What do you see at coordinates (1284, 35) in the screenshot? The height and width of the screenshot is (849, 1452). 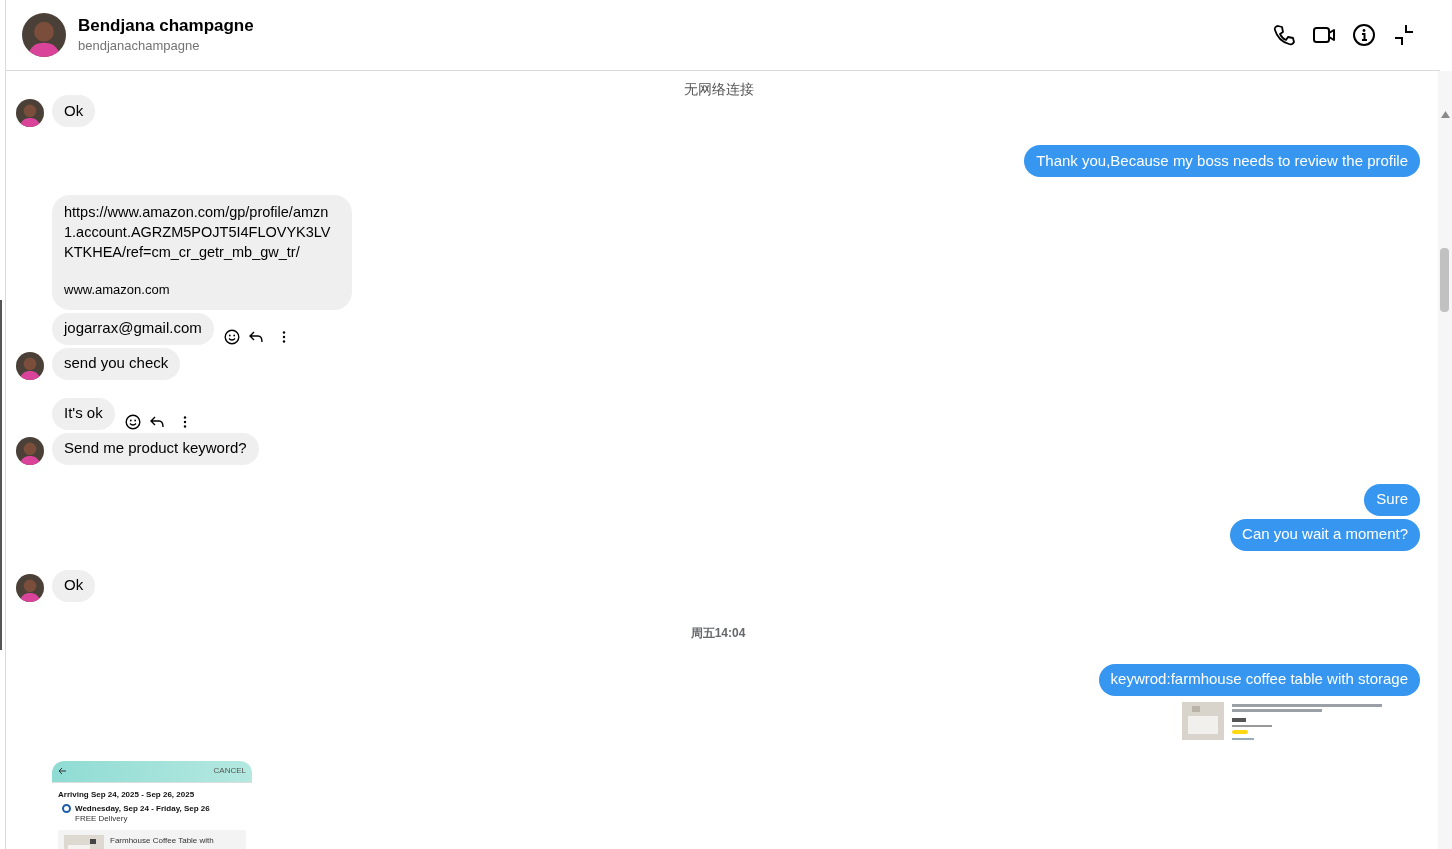 I see `phone-icon` at bounding box center [1284, 35].